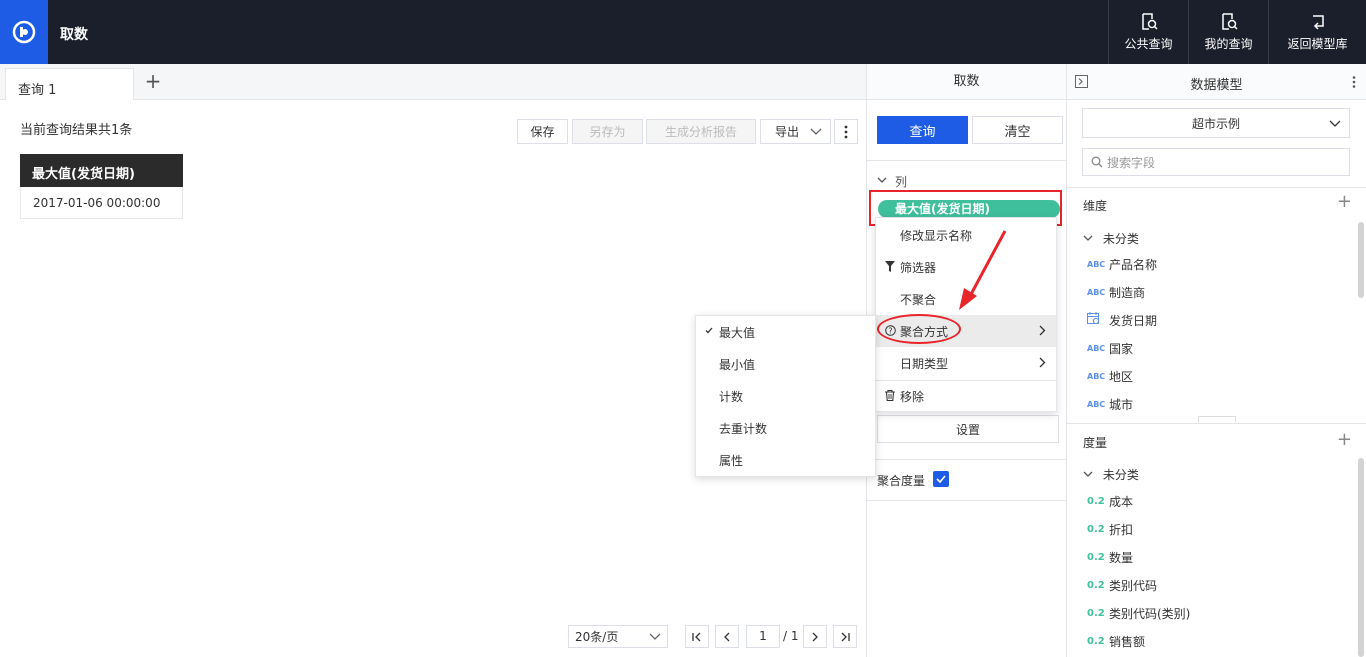 This screenshot has width=1366, height=657. Describe the element at coordinates (1122, 320) in the screenshot. I see `dimension-field: 发货日期` at that location.